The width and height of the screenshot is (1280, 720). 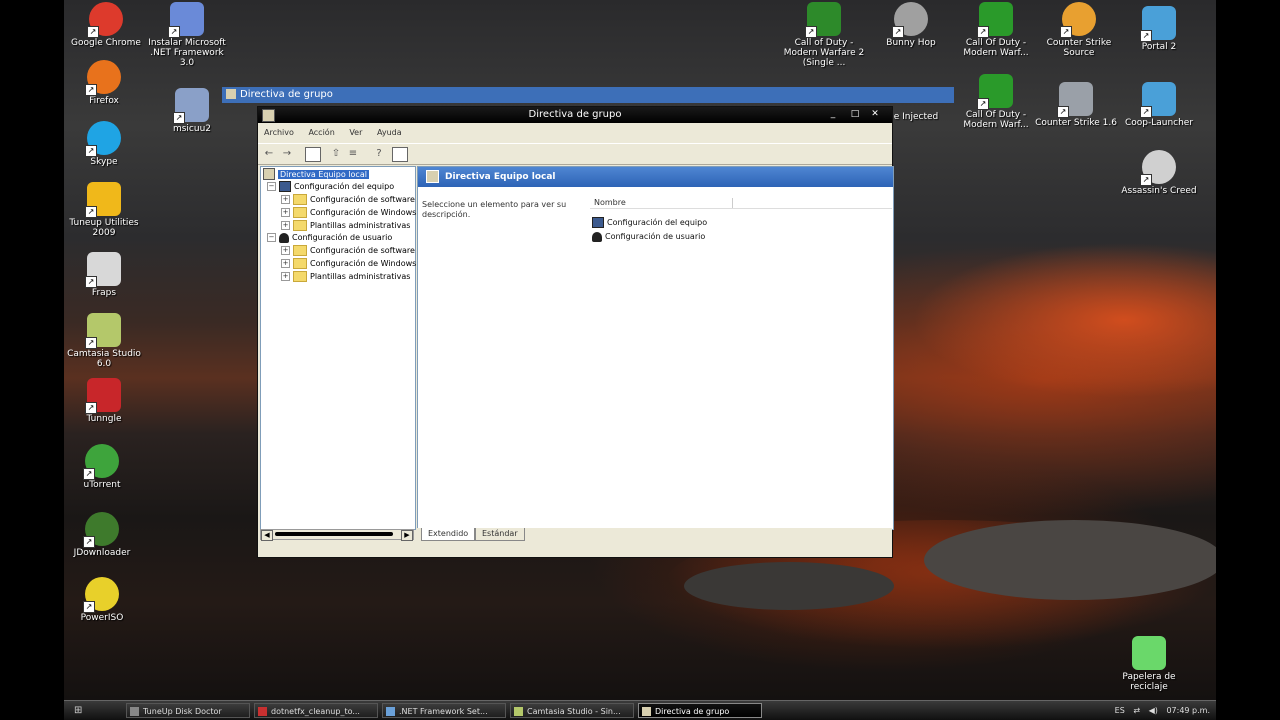 I want to click on desktop-icon-label: Assassin's Creed, so click(x=1159, y=191).